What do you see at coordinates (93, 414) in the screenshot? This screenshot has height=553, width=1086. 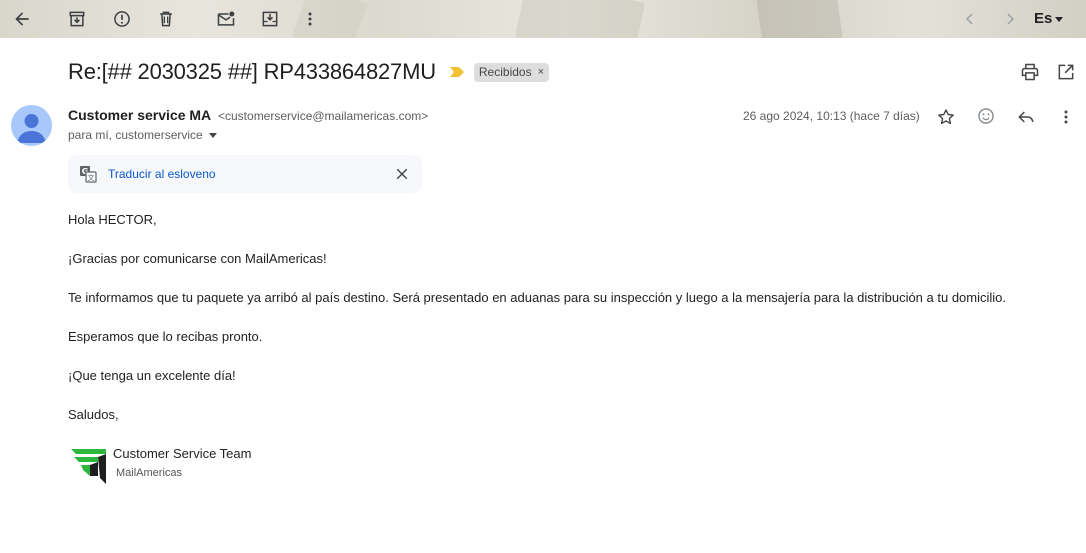 I see `body-closing: Saludos,` at bounding box center [93, 414].